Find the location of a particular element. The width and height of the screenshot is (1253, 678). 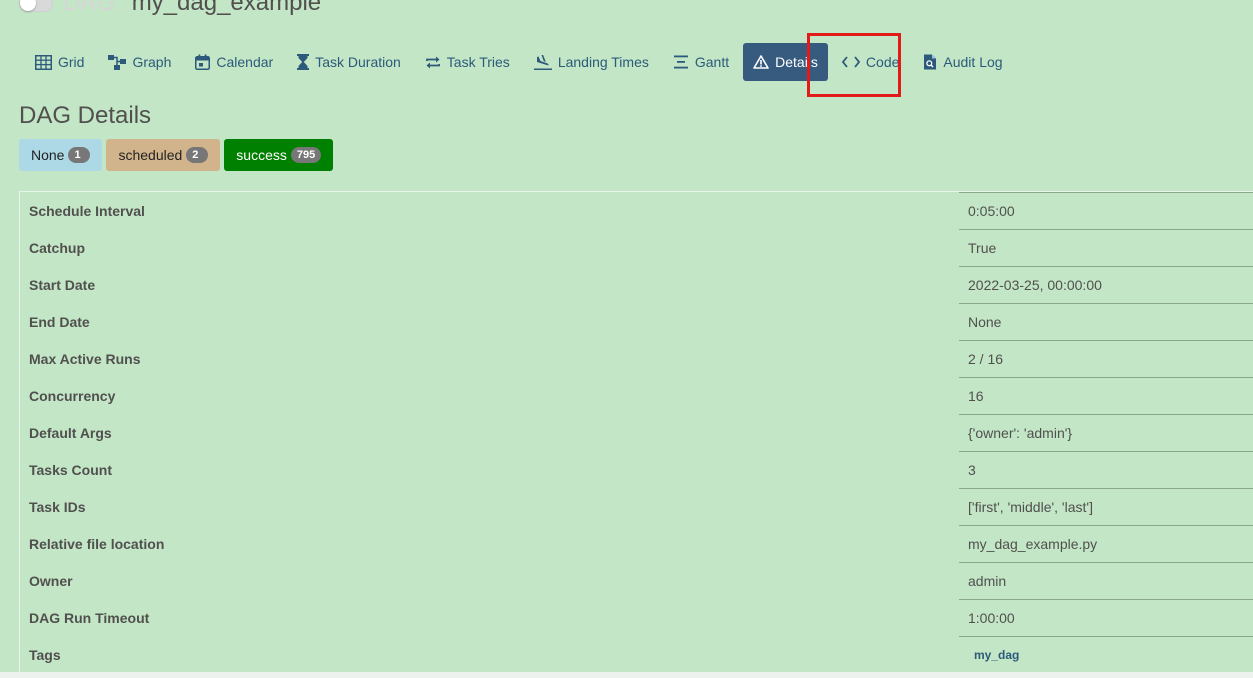

nav-details-label: Details is located at coordinates (796, 62).